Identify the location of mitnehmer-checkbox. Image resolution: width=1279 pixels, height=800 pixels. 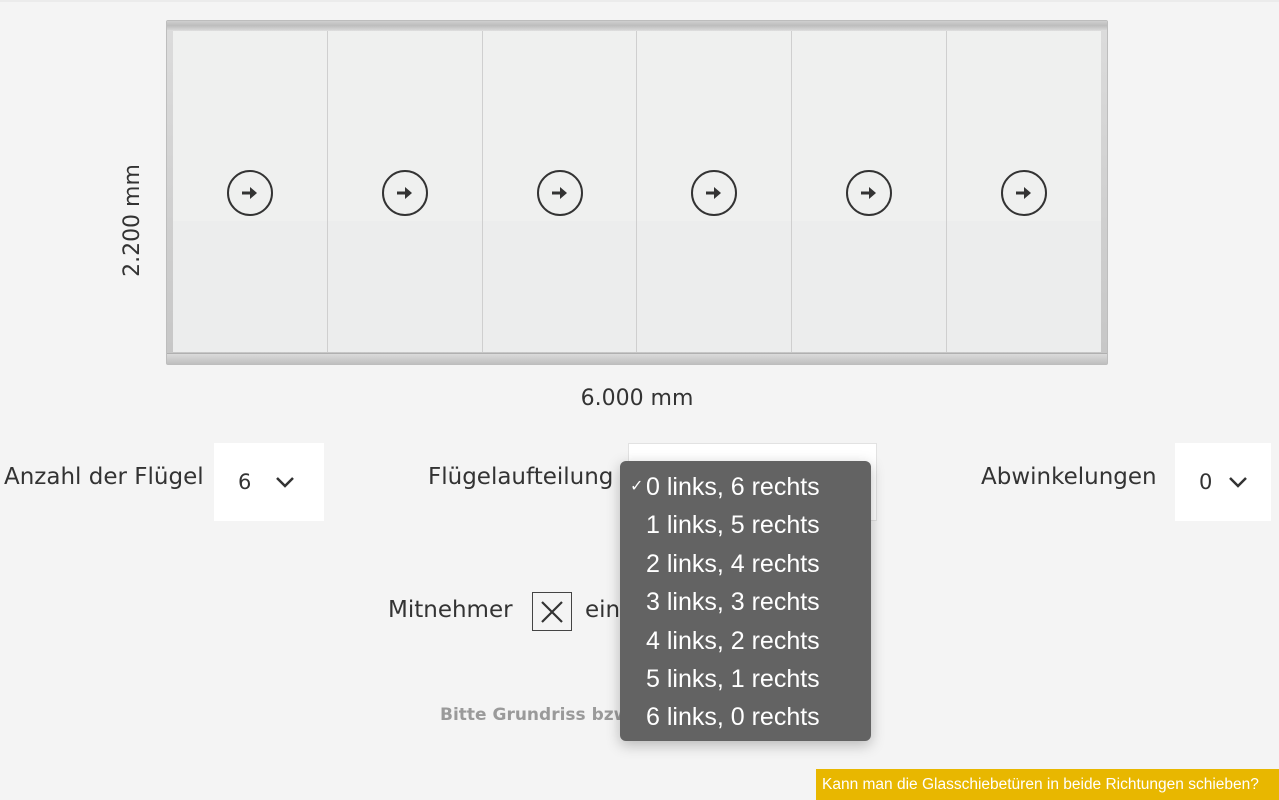
(552, 611).